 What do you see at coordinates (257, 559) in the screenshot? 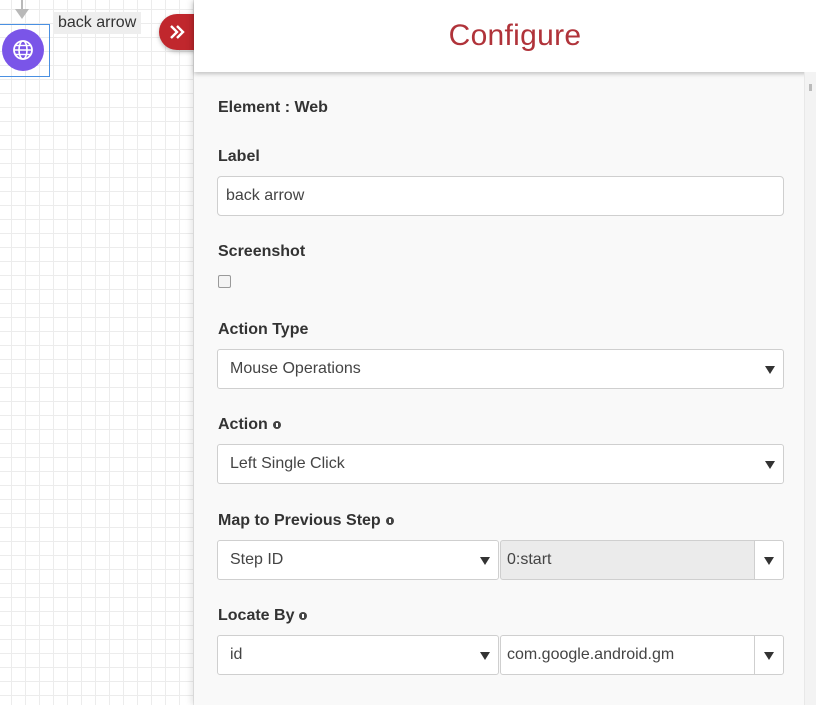
I see `map-previous-step-select-value: Step ID` at bounding box center [257, 559].